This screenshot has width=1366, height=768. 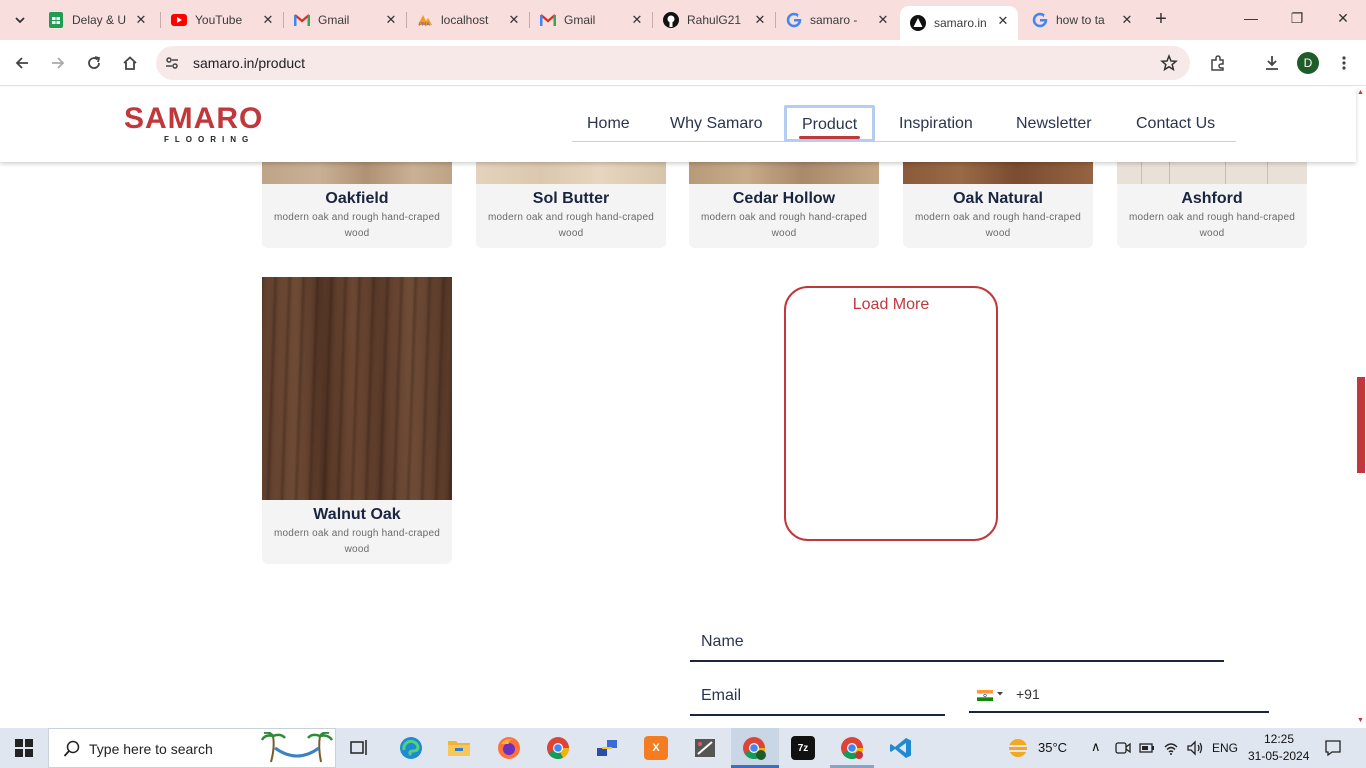 I want to click on show-hidden-icons-chevron: ∧, so click(x=1096, y=747).